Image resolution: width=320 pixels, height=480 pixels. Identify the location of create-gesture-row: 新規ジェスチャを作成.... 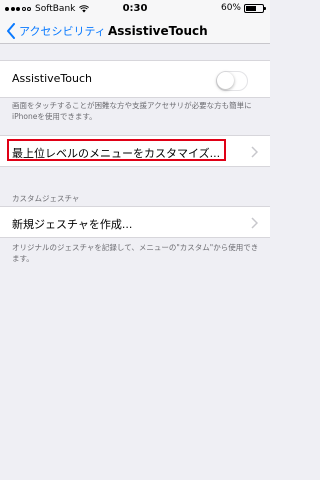
(135, 222).